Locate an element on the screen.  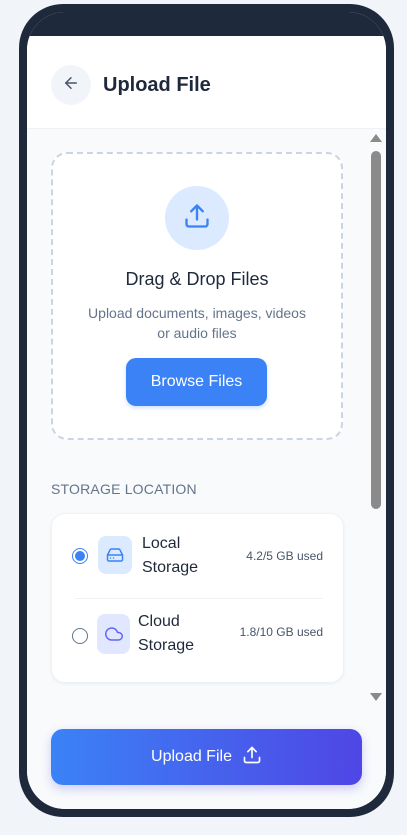
page-title: Upload File is located at coordinates (157, 85).